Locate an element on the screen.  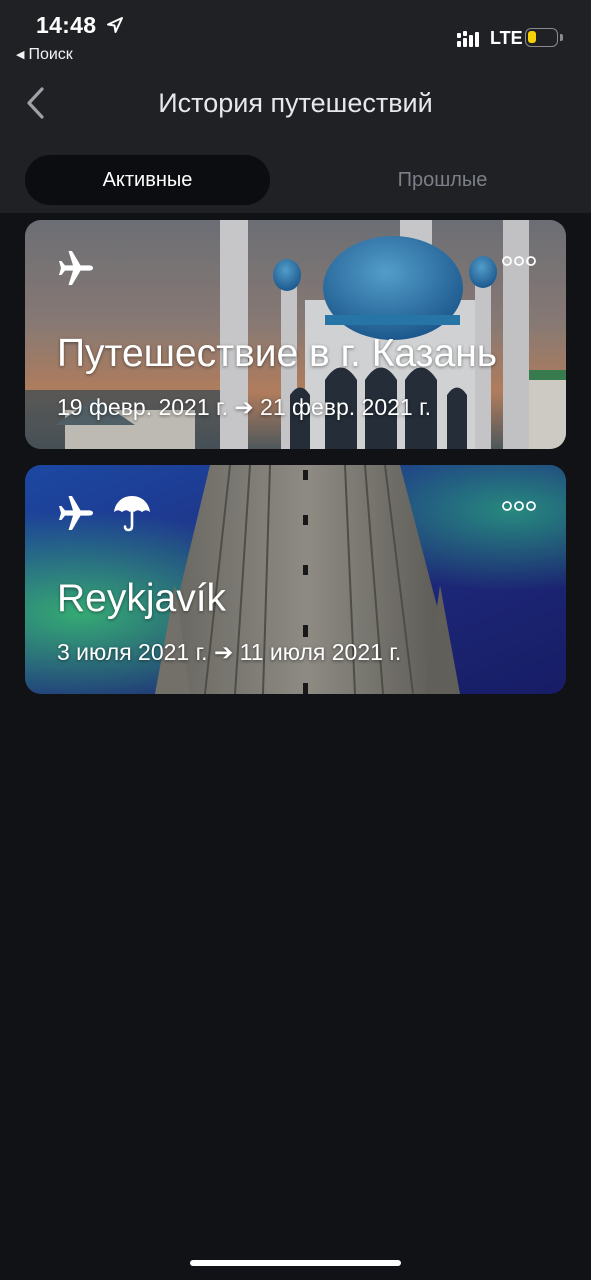
home-indicator is located at coordinates (295, 1263).